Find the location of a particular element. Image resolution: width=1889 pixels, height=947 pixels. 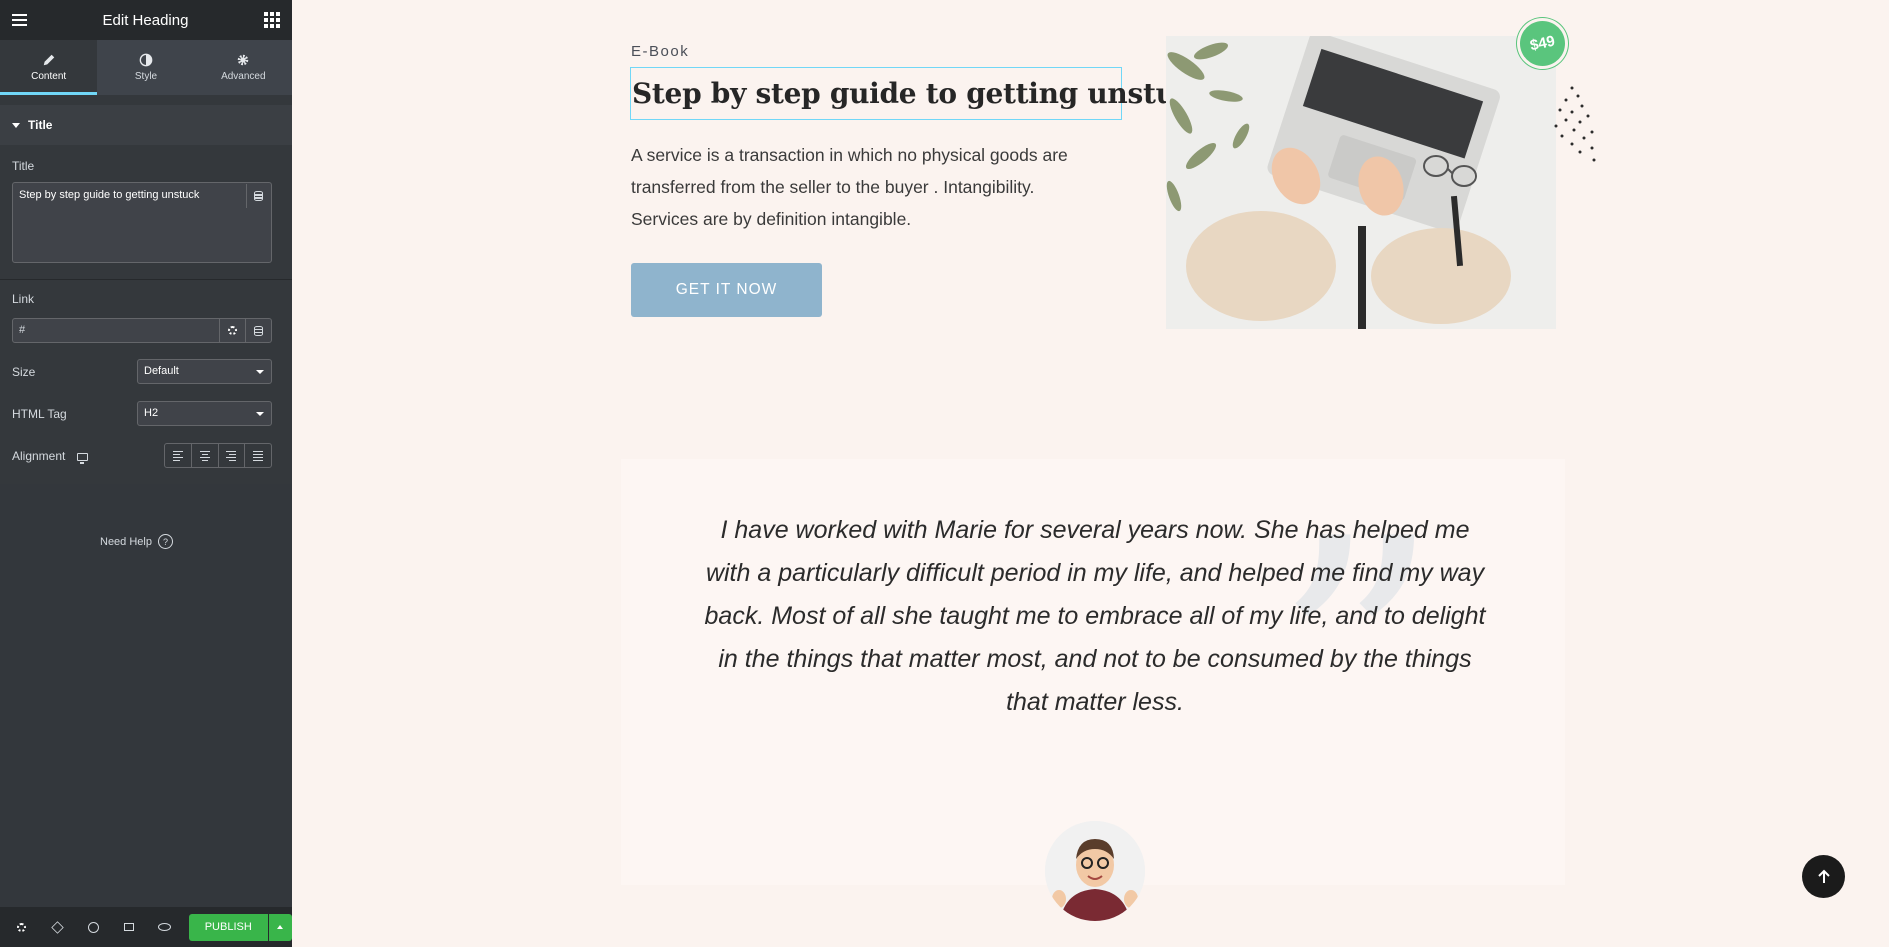

history-button is located at coordinates (93, 927).